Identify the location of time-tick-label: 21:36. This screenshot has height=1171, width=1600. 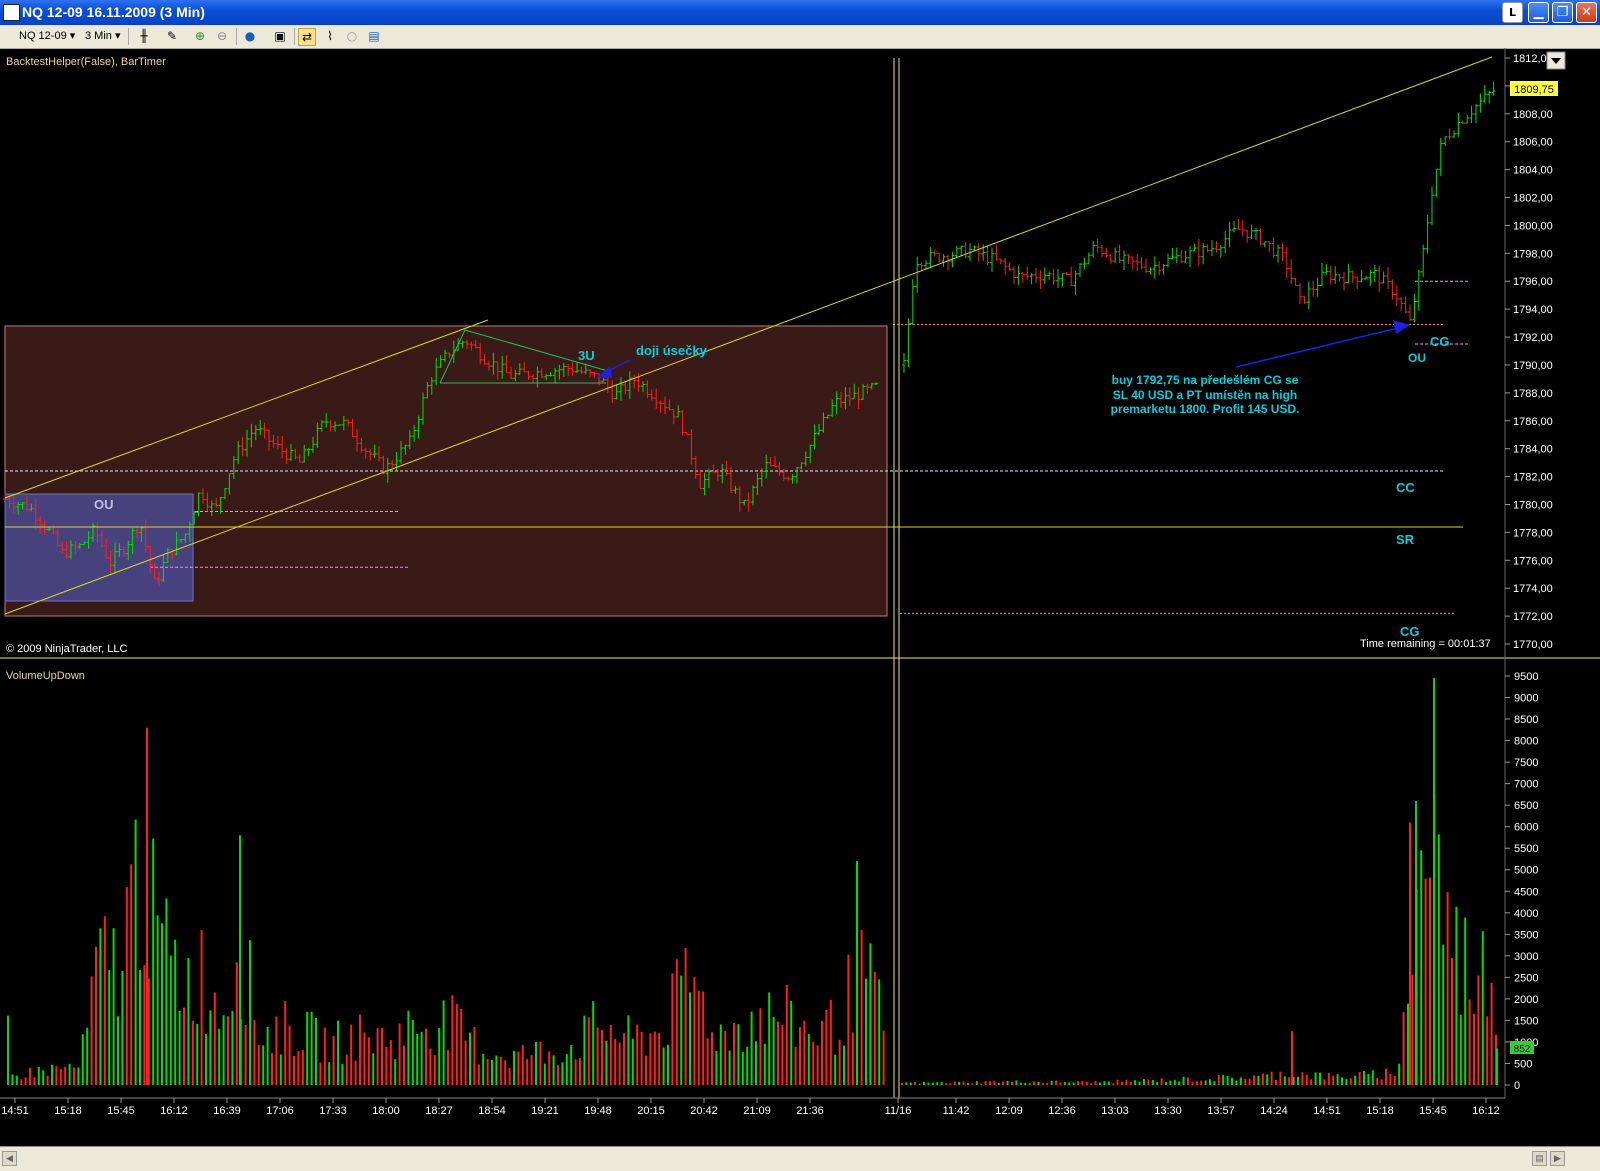
(810, 1111).